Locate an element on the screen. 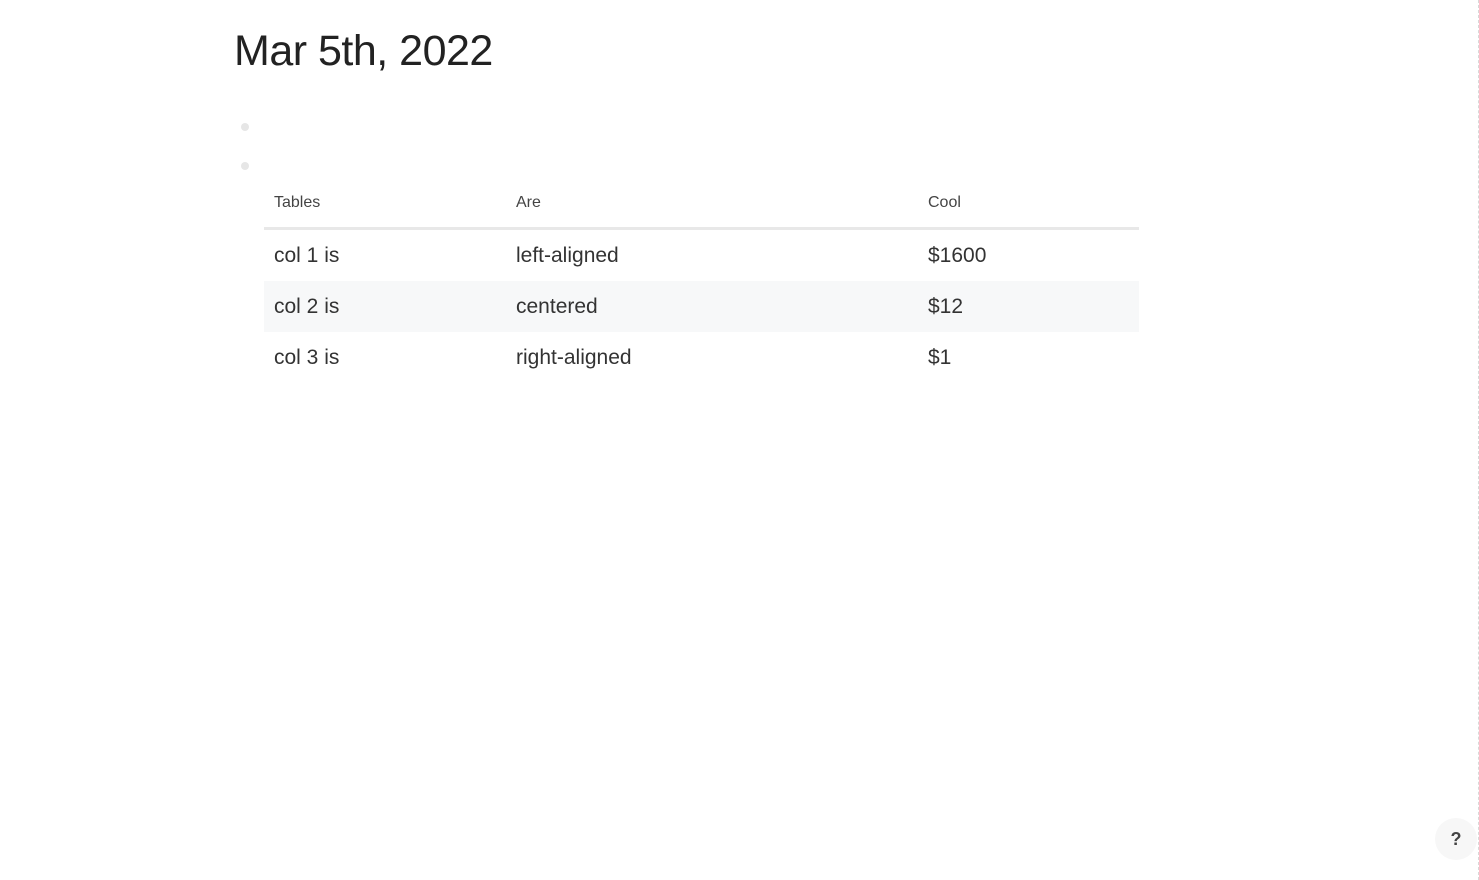 This screenshot has width=1479, height=880. table-row: col 1 is left-aligned $1600 is located at coordinates (701, 255).